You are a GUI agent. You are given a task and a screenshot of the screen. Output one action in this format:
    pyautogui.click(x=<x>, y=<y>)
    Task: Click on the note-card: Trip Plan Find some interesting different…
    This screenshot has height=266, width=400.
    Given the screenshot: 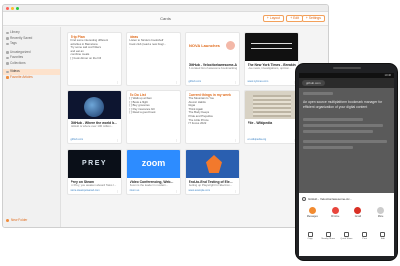 What is the action you would take?
    pyautogui.click(x=94, y=59)
    